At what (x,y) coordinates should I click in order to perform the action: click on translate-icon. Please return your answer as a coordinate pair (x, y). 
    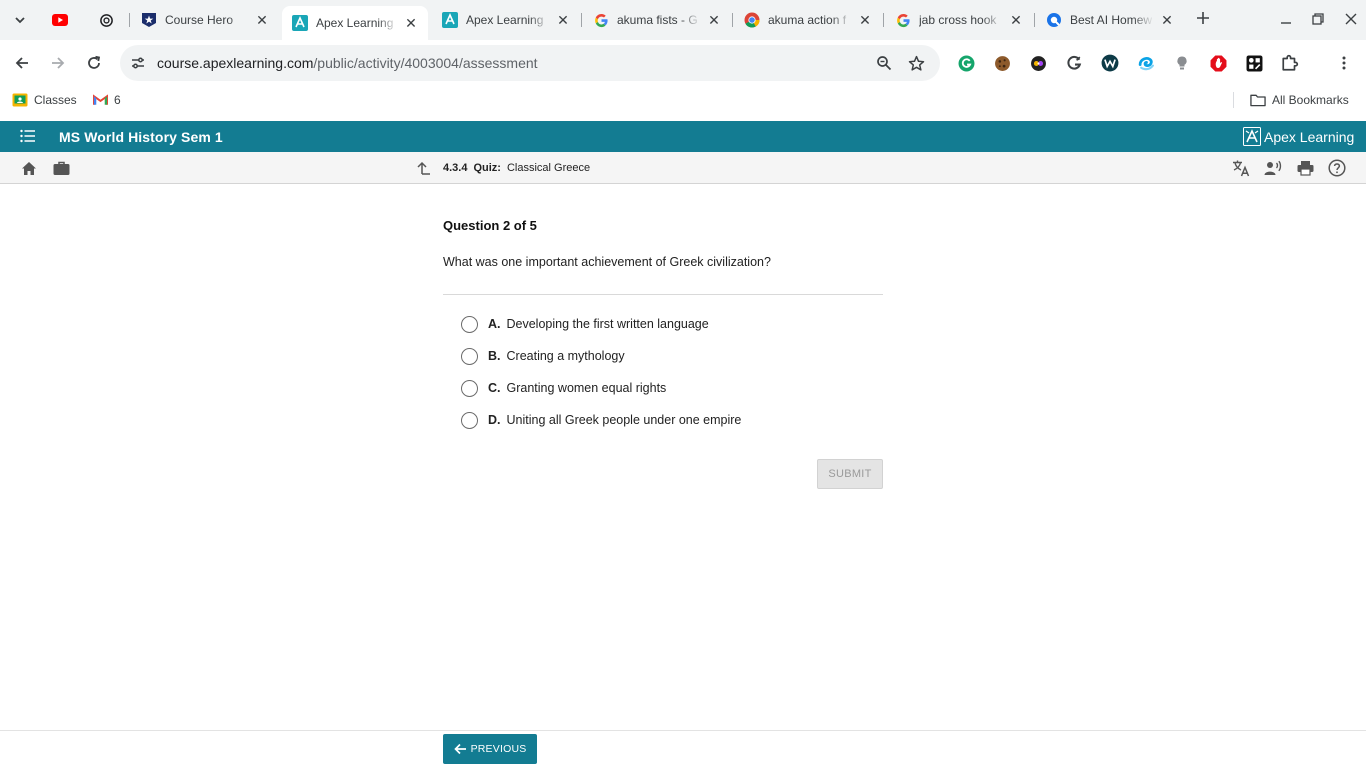
    Looking at the image, I should click on (1241, 168).